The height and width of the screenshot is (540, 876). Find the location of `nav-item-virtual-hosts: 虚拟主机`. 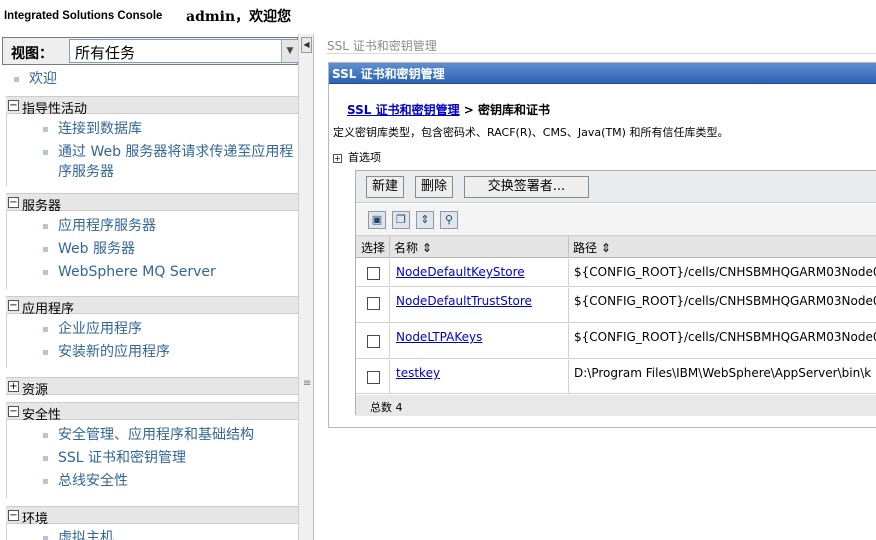

nav-item-virtual-hosts: 虚拟主机 is located at coordinates (169, 534).